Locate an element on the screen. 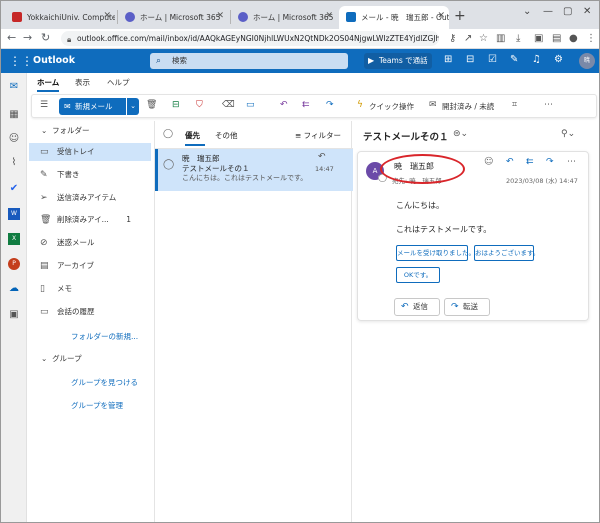  todo-check-icon: ✔ is located at coordinates (14, 189).